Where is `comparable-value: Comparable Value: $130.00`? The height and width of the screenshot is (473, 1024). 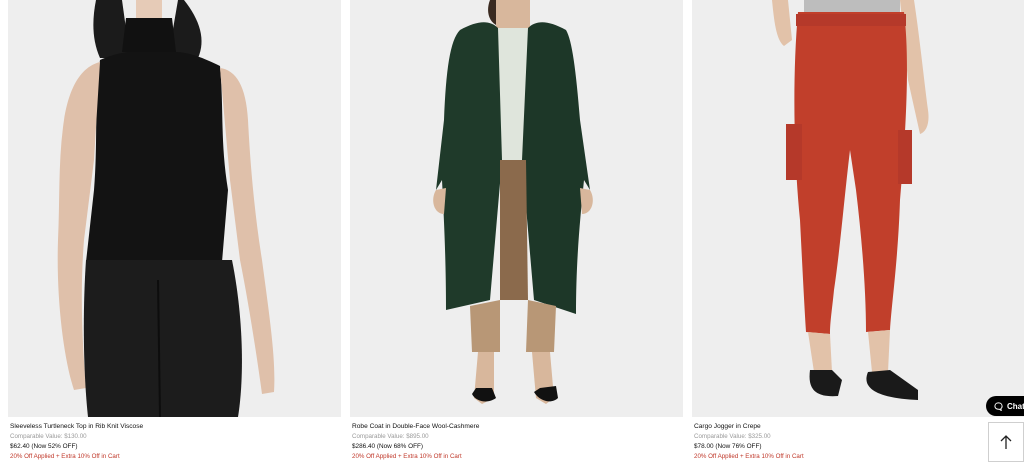
comparable-value: Comparable Value: $130.00 is located at coordinates (48, 436).